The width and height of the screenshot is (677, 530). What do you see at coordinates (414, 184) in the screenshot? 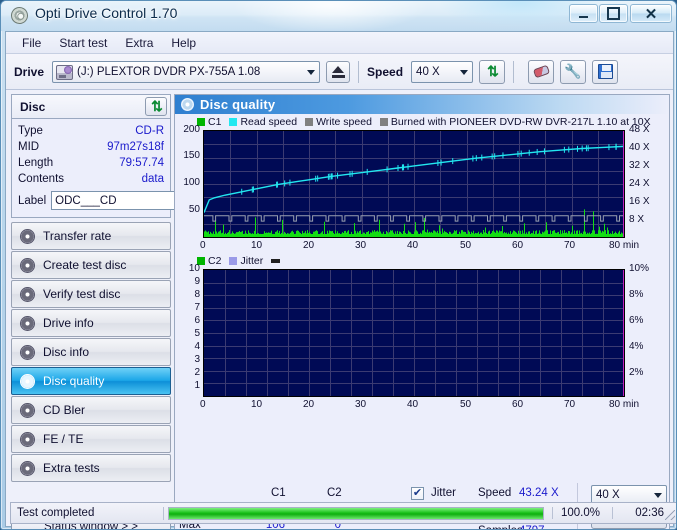
I see `top-chart-plot-area` at bounding box center [414, 184].